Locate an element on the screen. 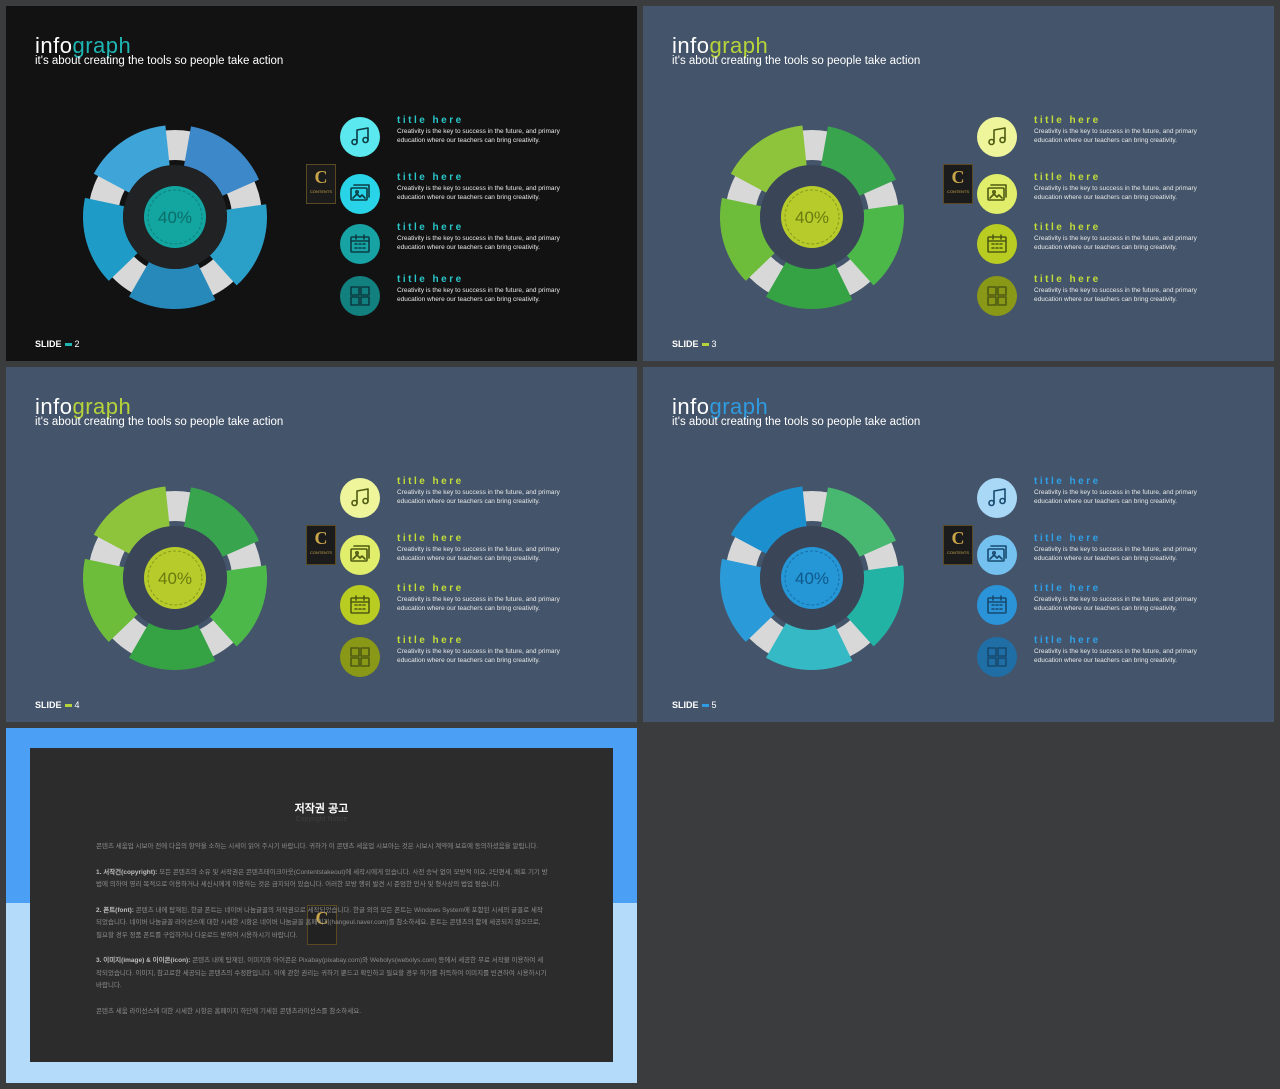 The image size is (1280, 1089). slide-footer: SLIDE 3 is located at coordinates (694, 344).